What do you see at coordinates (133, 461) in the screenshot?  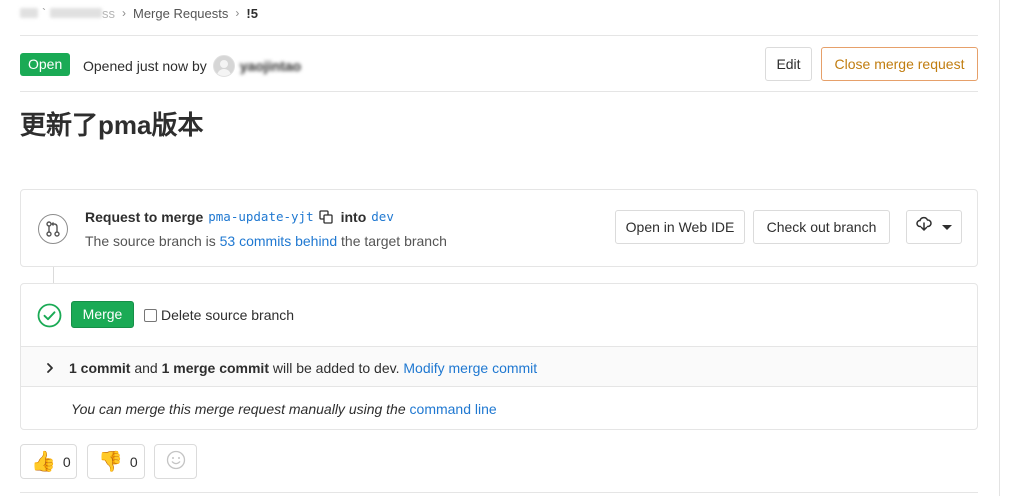 I see `thumbs-down-count: 0` at bounding box center [133, 461].